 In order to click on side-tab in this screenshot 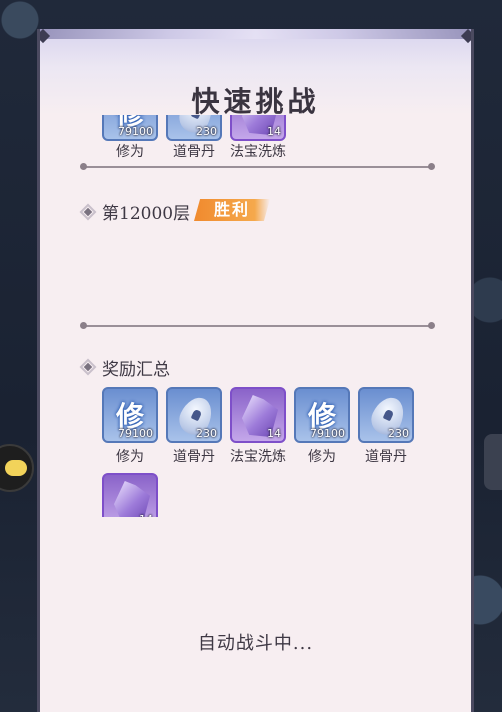, I will do `click(493, 462)`.